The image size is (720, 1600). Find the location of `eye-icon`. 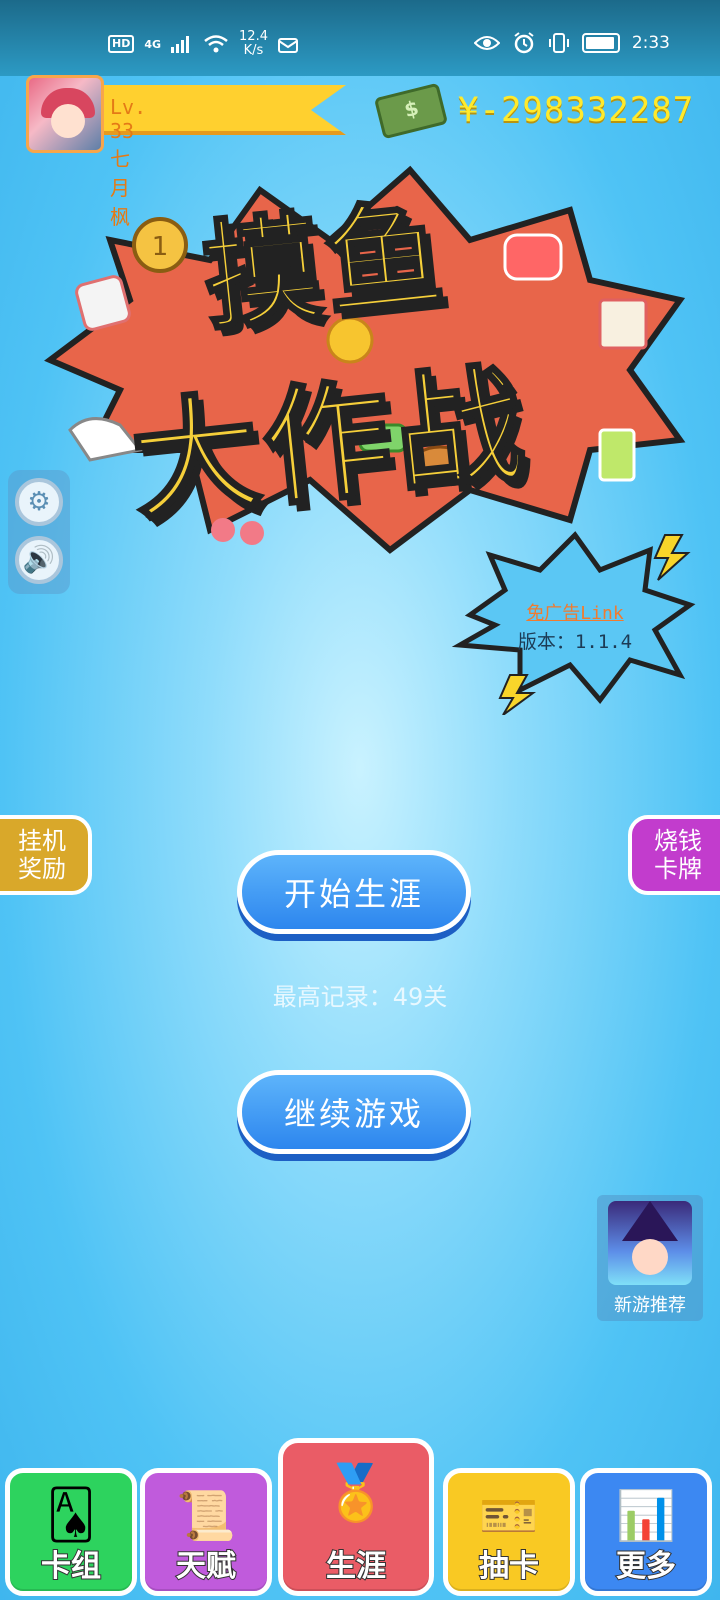

eye-icon is located at coordinates (486, 43).